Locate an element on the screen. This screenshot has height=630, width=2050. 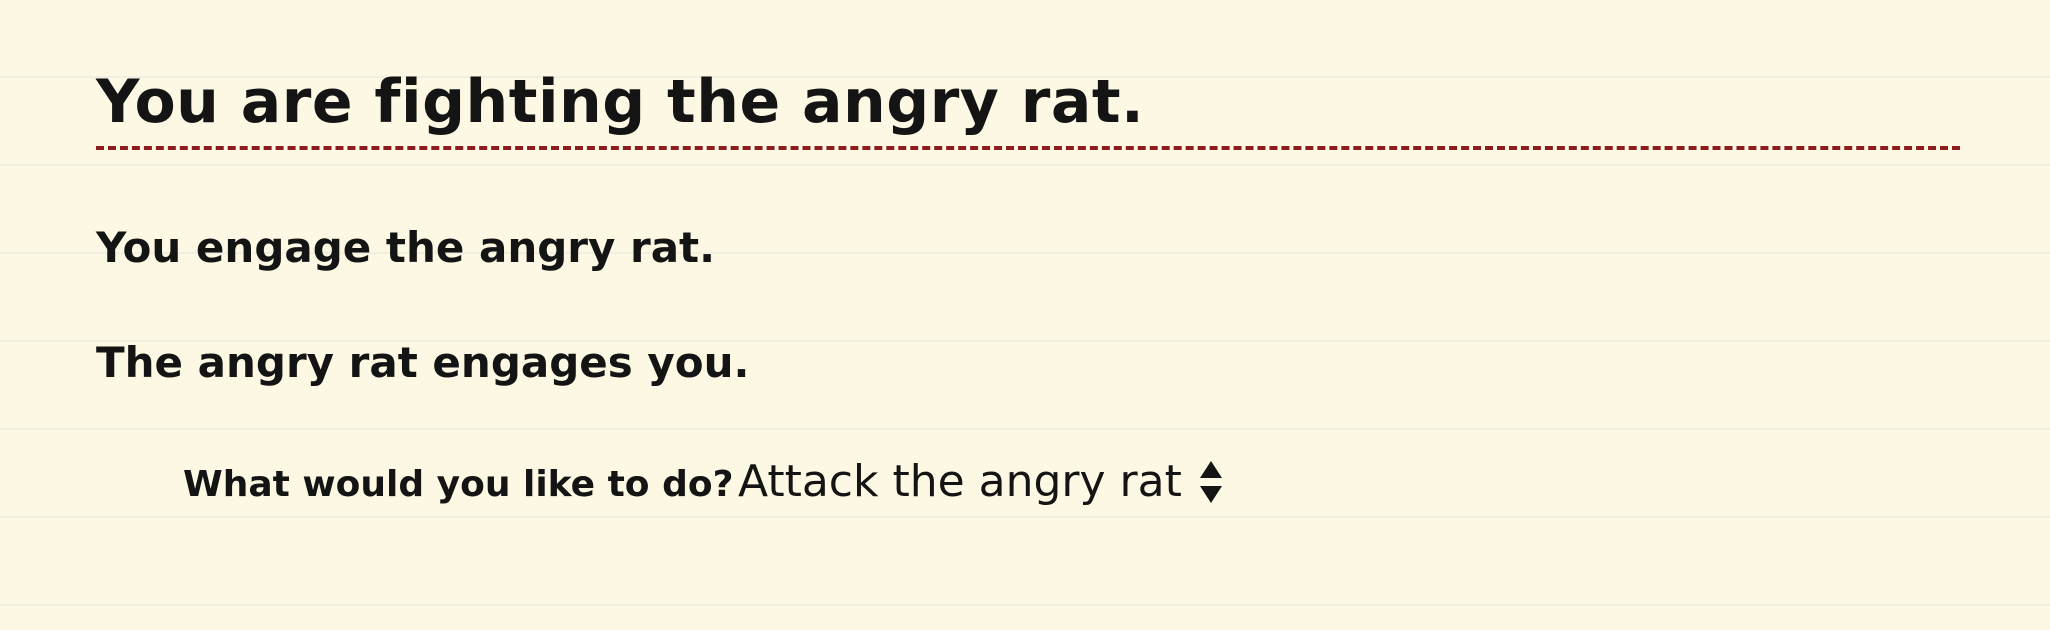
action-select: Attack the angry rat is located at coordinates (981, 482).